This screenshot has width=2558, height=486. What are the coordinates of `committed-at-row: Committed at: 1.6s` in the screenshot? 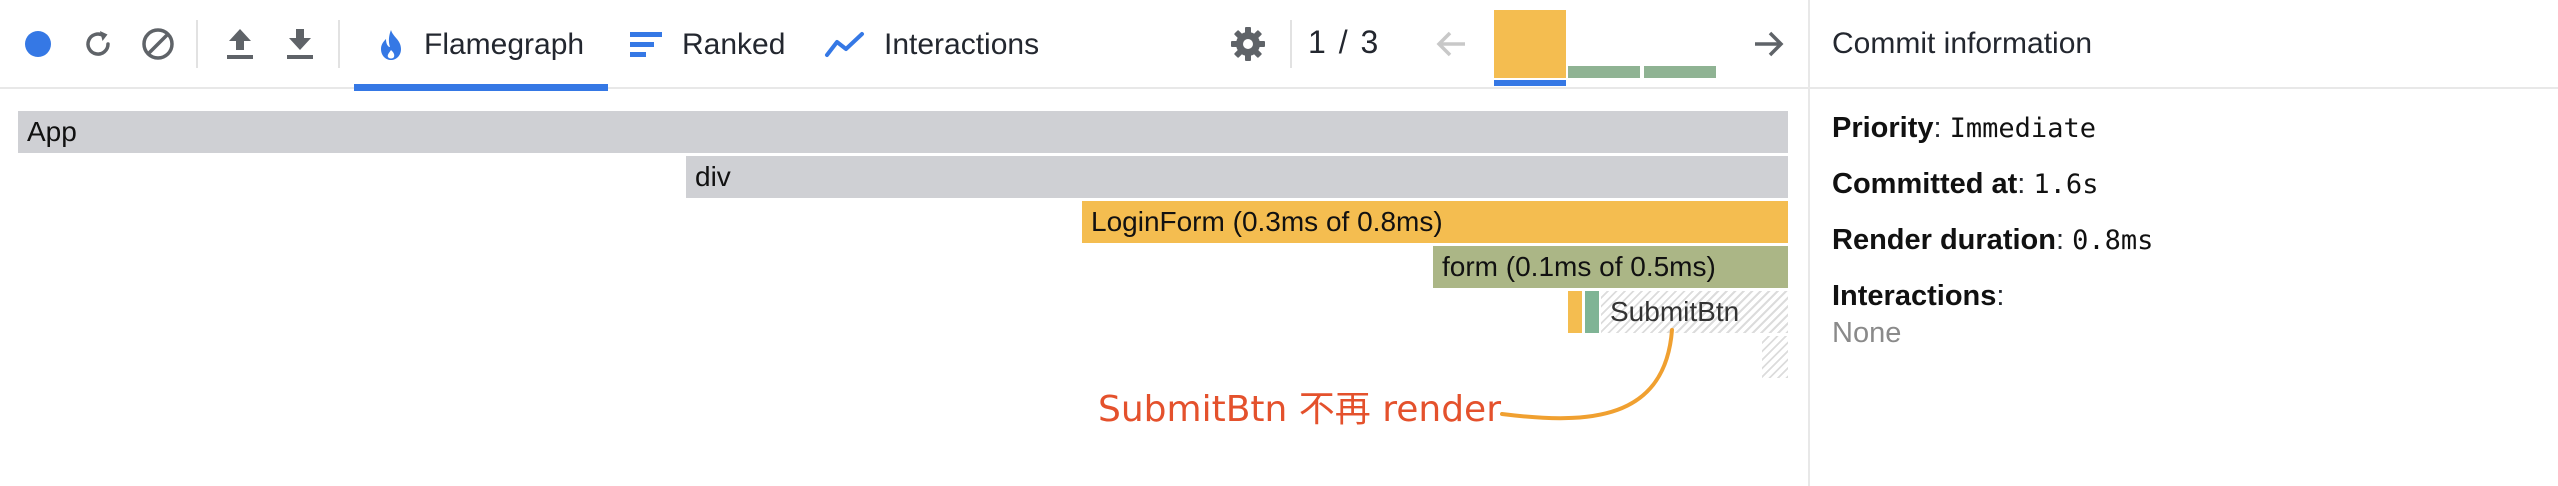 It's located at (1965, 184).